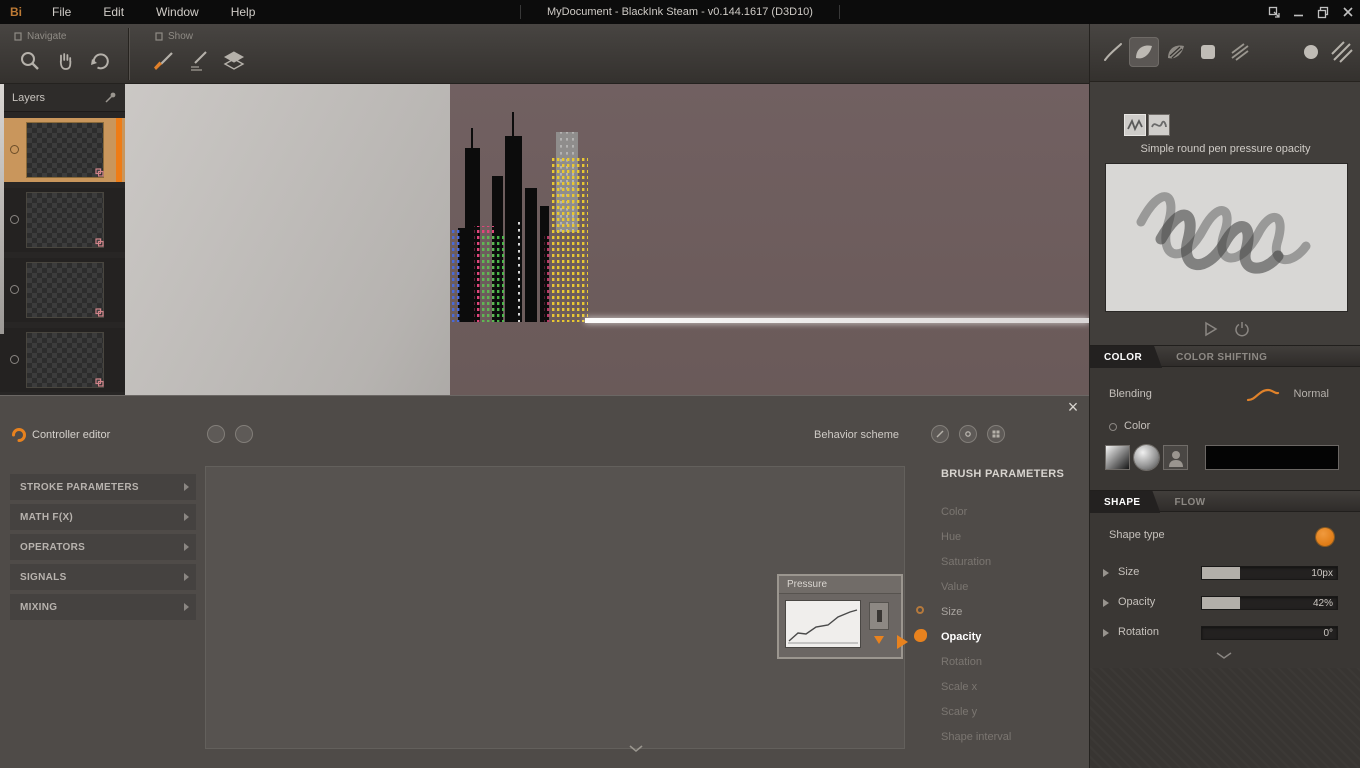  Describe the element at coordinates (1210, 329) in the screenshot. I see `play-preview-icon` at that location.